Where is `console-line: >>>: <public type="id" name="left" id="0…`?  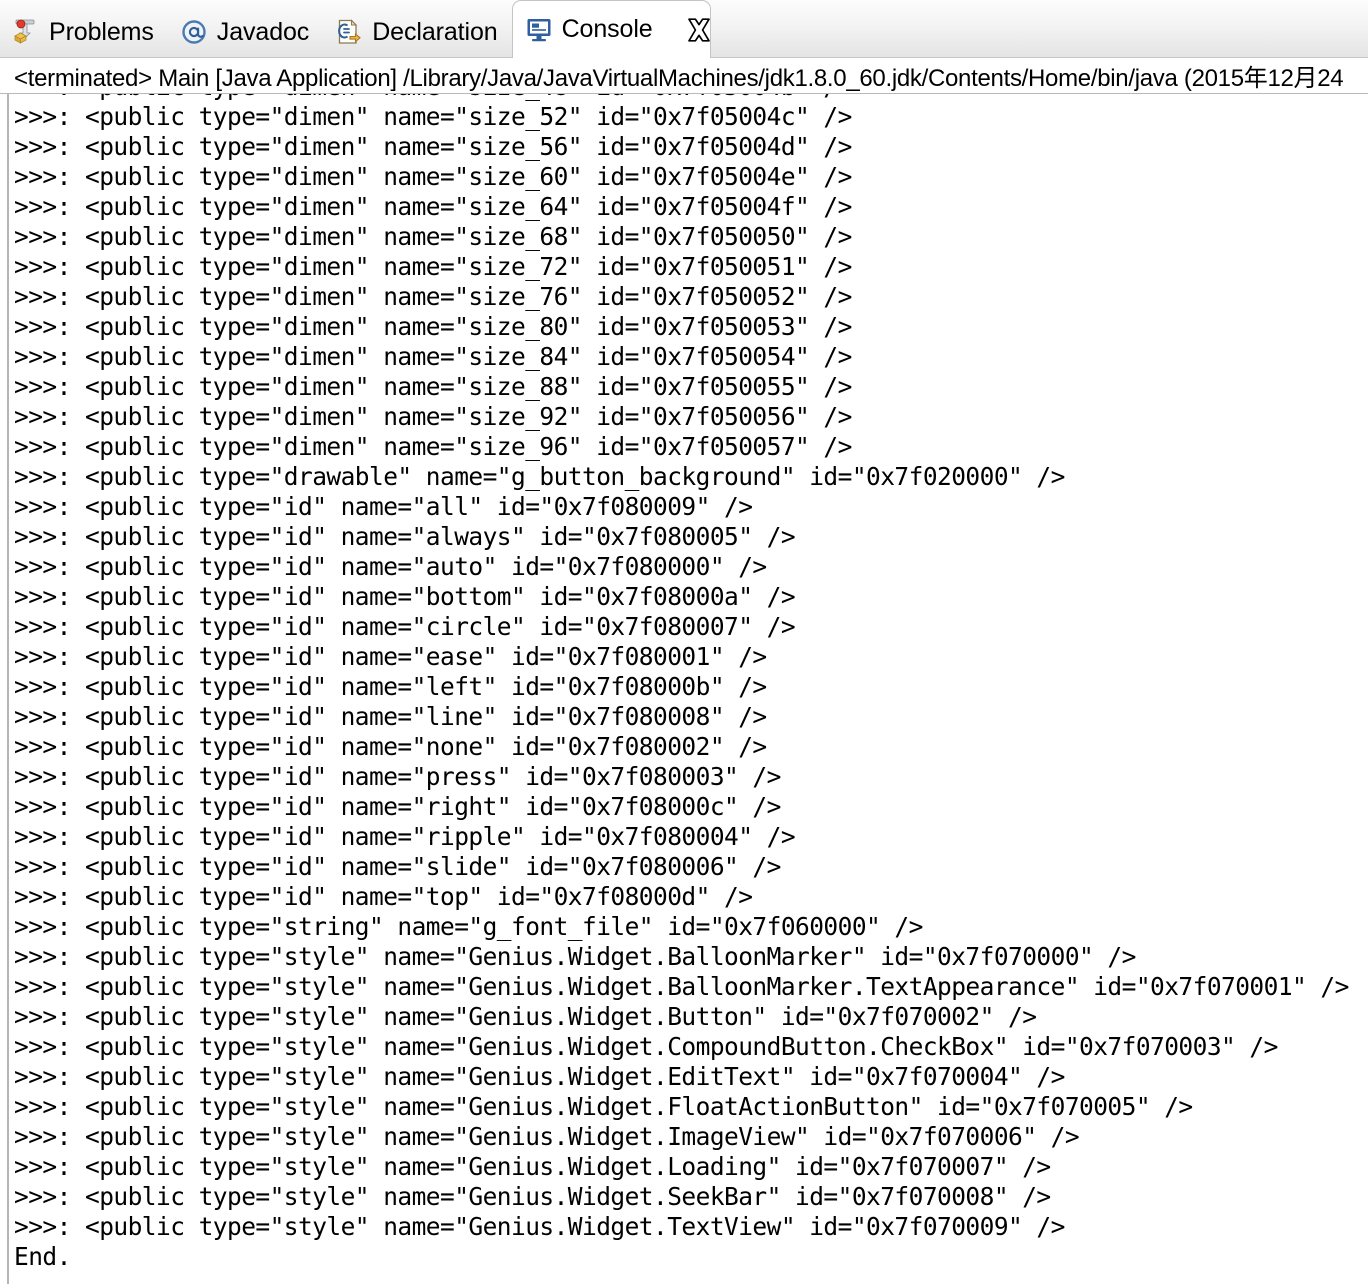 console-line: >>>: <public type="id" name="left" id="0… is located at coordinates (390, 686).